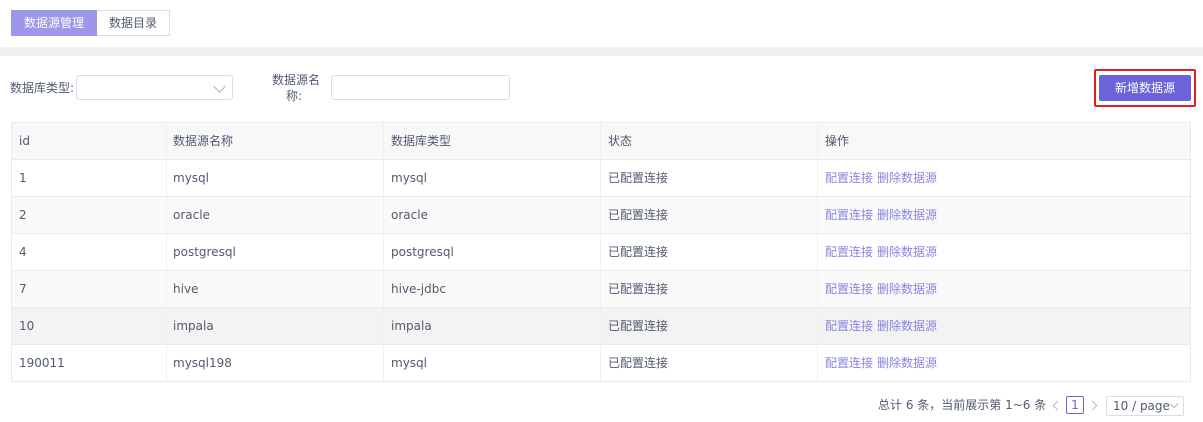 This screenshot has height=422, width=1203. What do you see at coordinates (294, 96) in the screenshot?
I see `datasource-name-label-line2: 称:` at bounding box center [294, 96].